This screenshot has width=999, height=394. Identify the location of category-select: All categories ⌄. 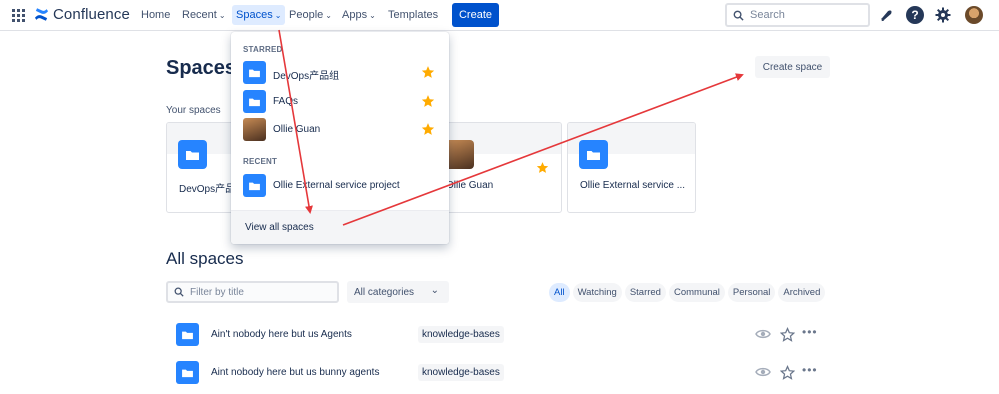
(398, 292).